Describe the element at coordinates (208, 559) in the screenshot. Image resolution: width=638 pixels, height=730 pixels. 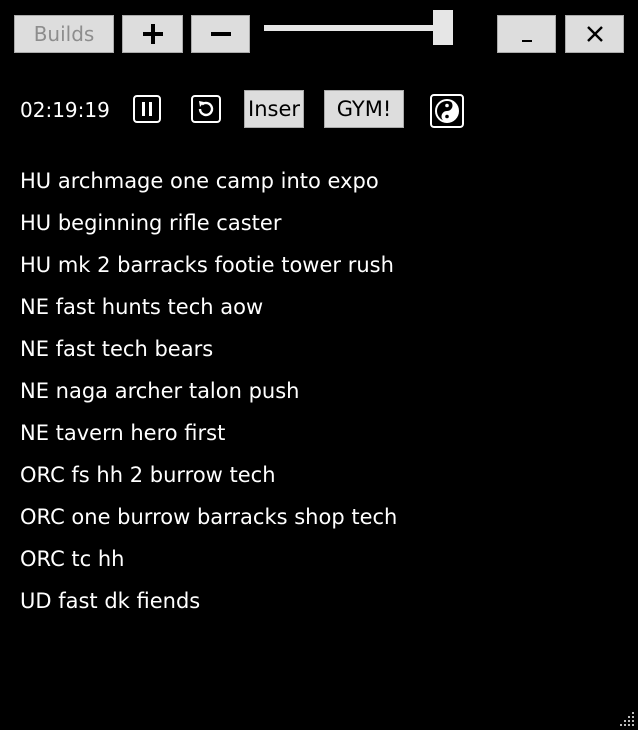
I see `list-item: ORC tc hh` at that location.